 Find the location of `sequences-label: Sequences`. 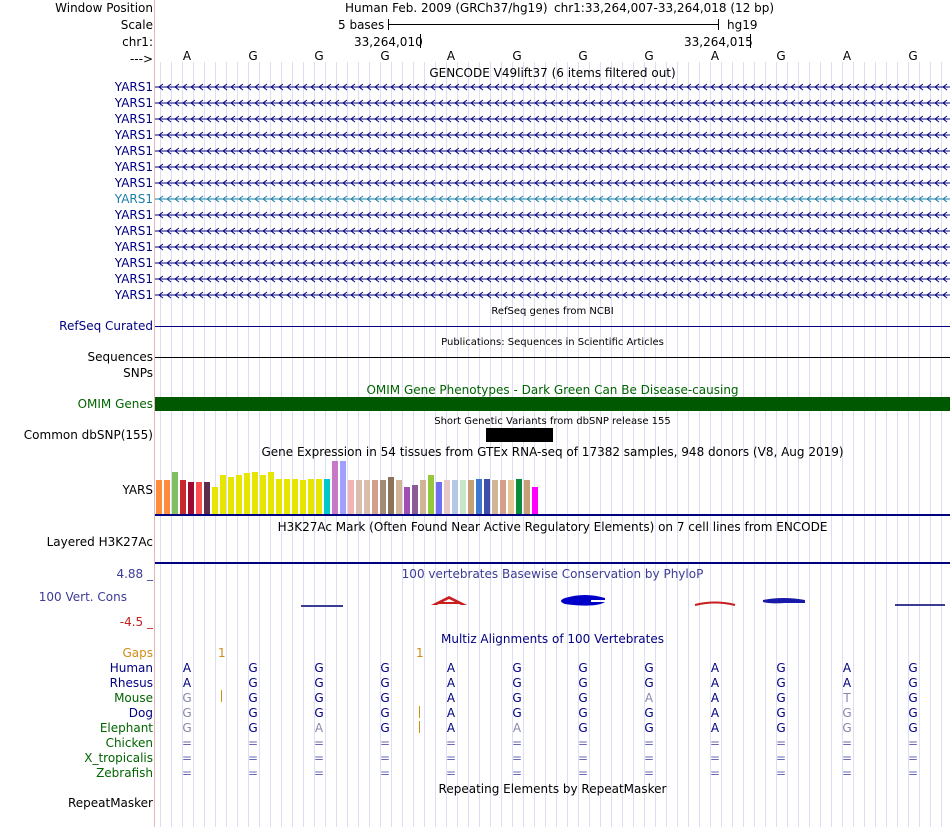

sequences-label: Sequences is located at coordinates (120, 357).